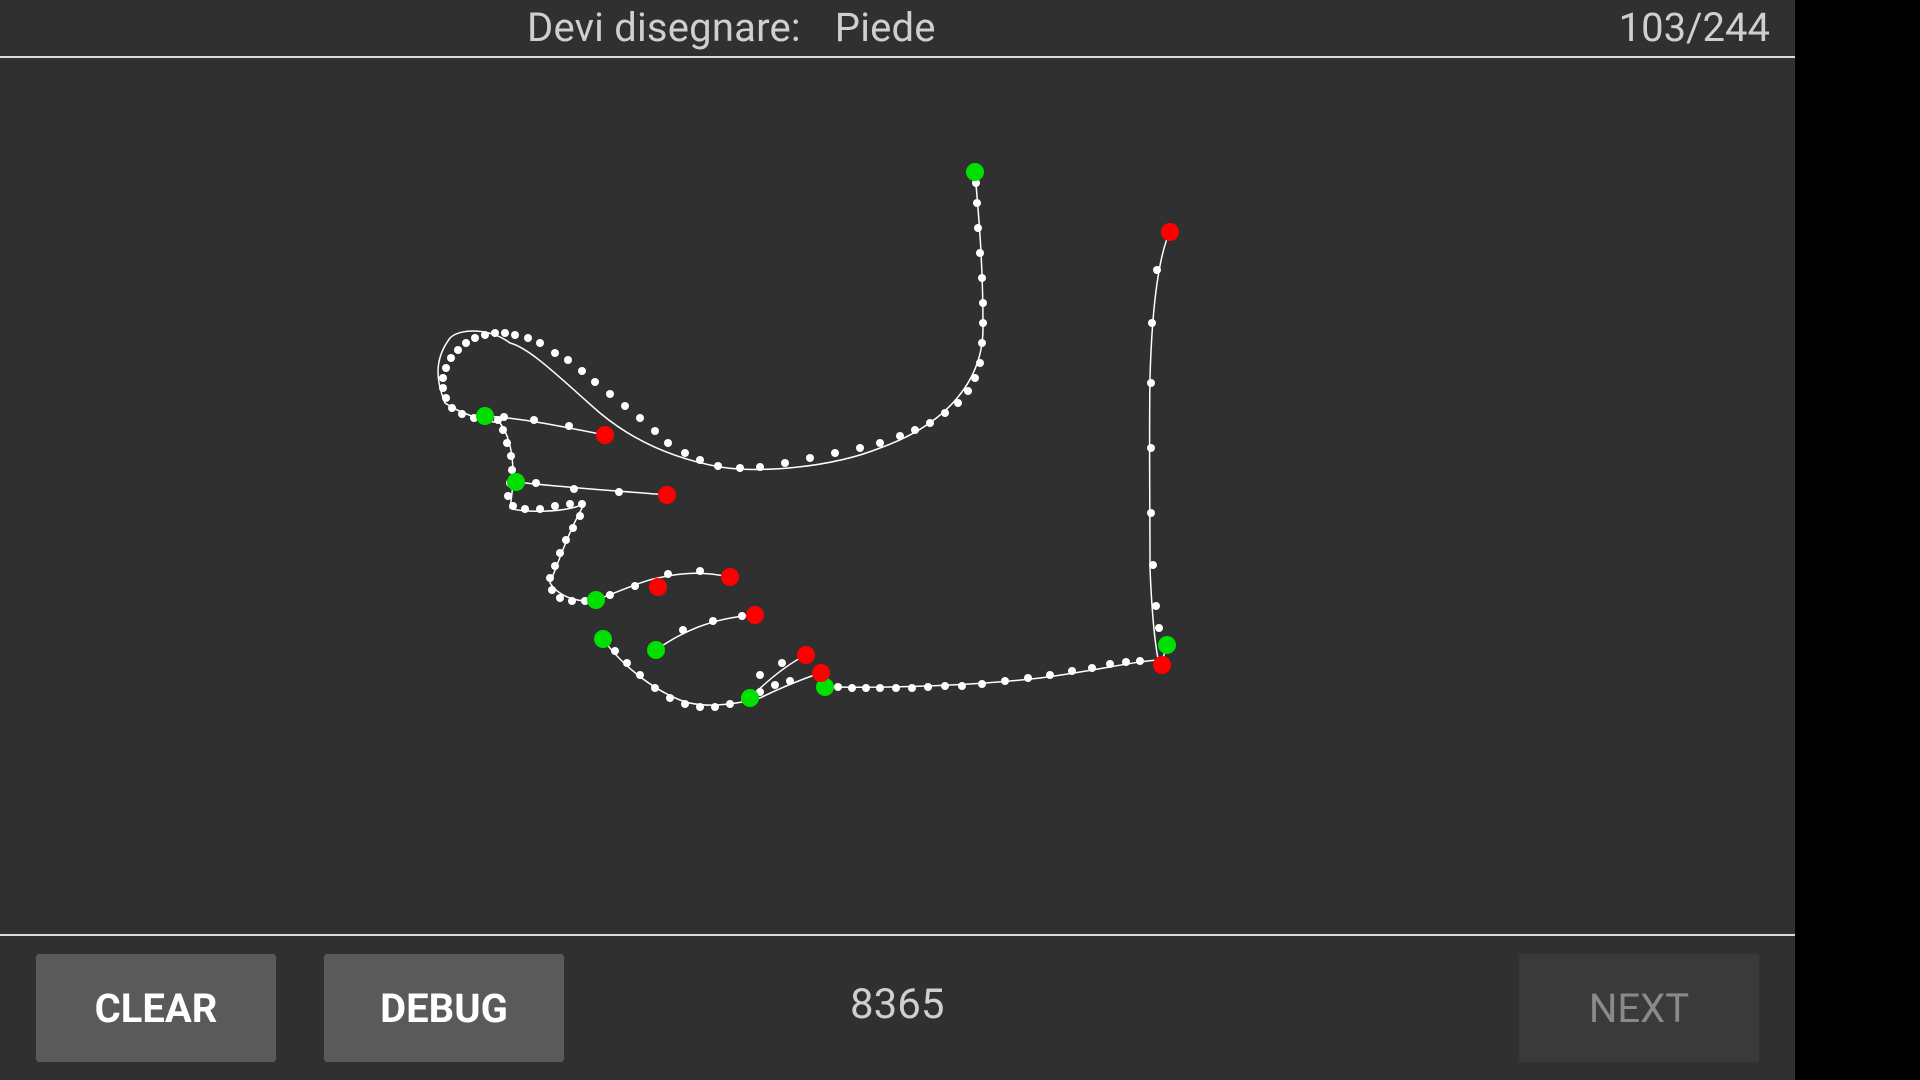  Describe the element at coordinates (444, 1008) in the screenshot. I see `debug-button: DEBUG` at that location.